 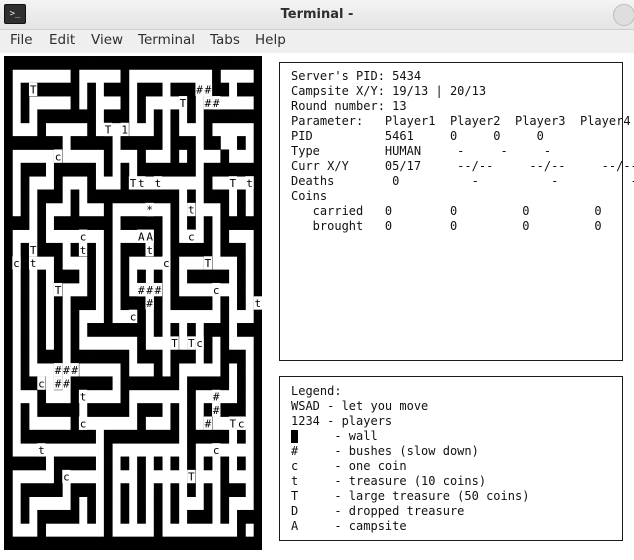 What do you see at coordinates (317, 15) in the screenshot?
I see `title-bar: >_ Terminal -` at bounding box center [317, 15].